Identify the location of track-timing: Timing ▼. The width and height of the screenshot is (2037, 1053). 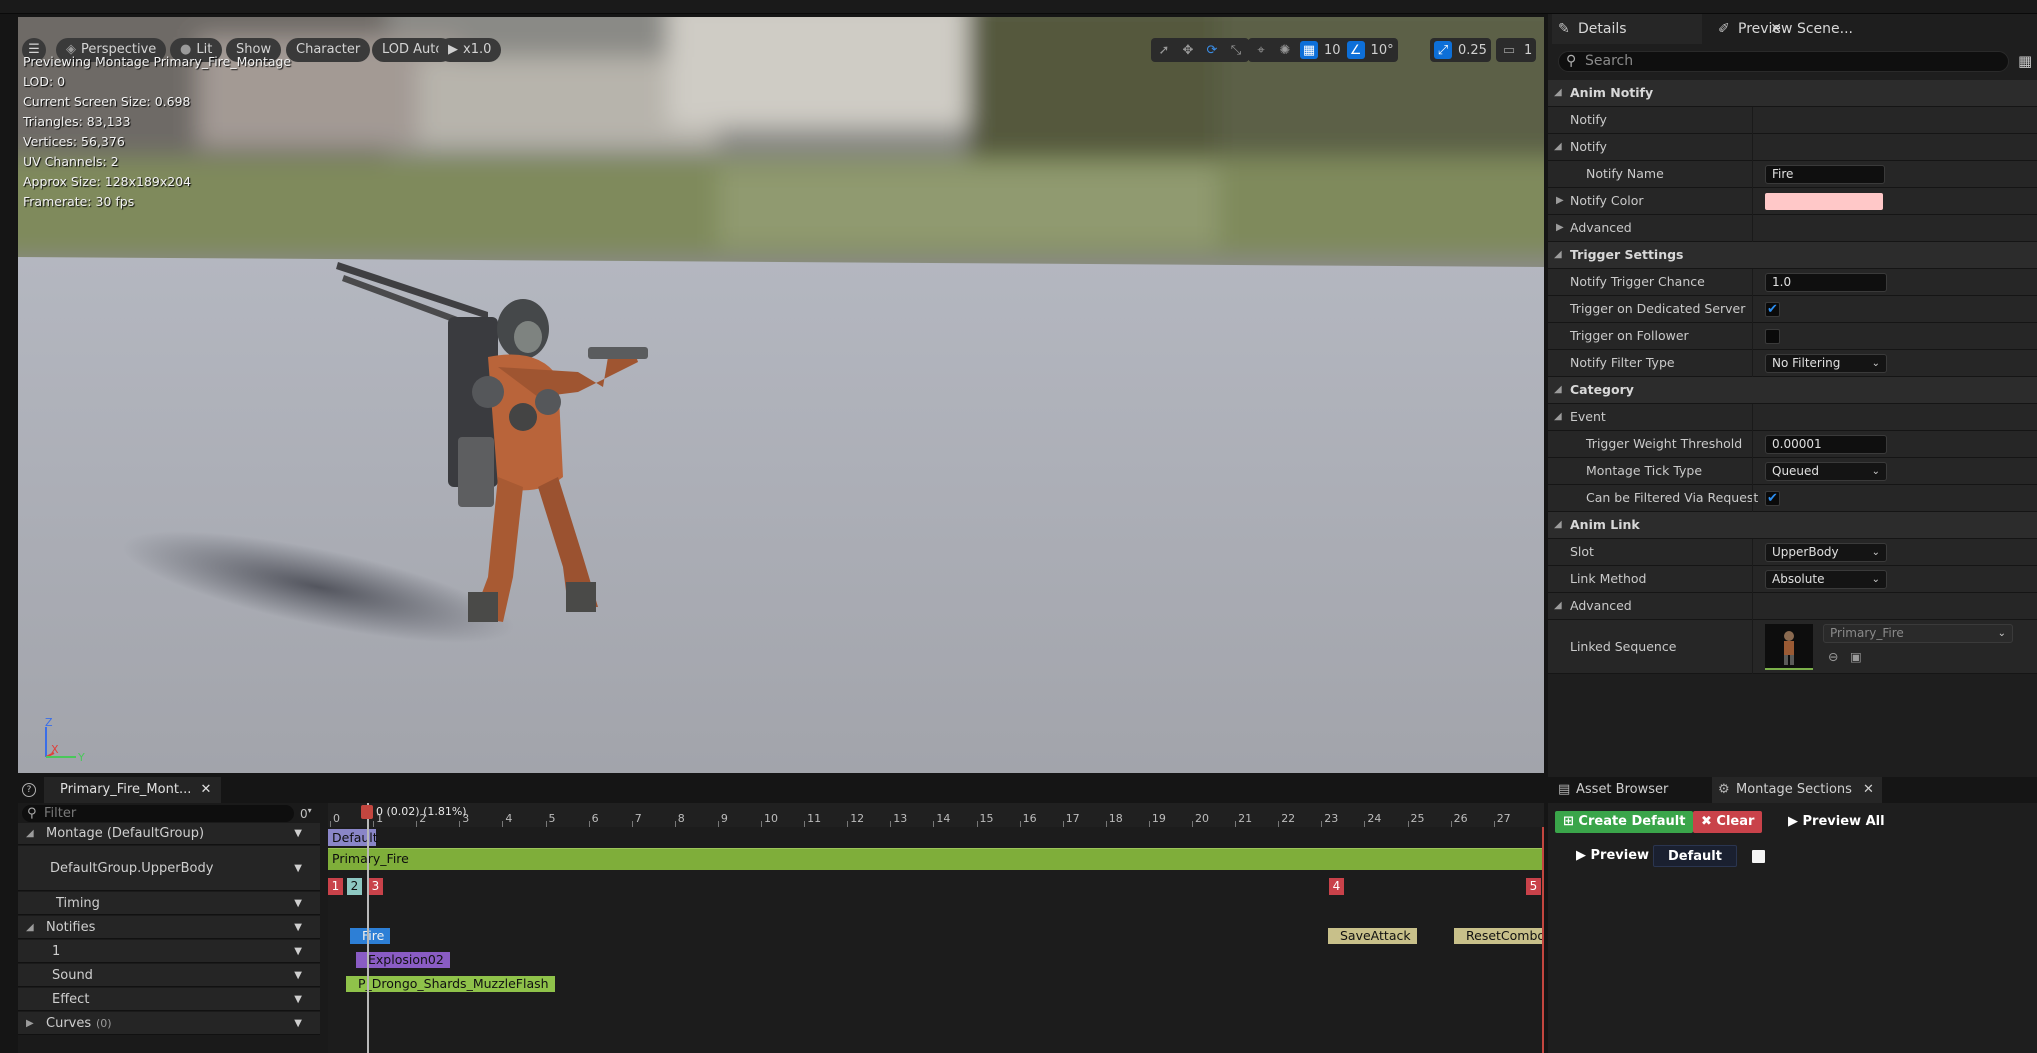
(169, 903).